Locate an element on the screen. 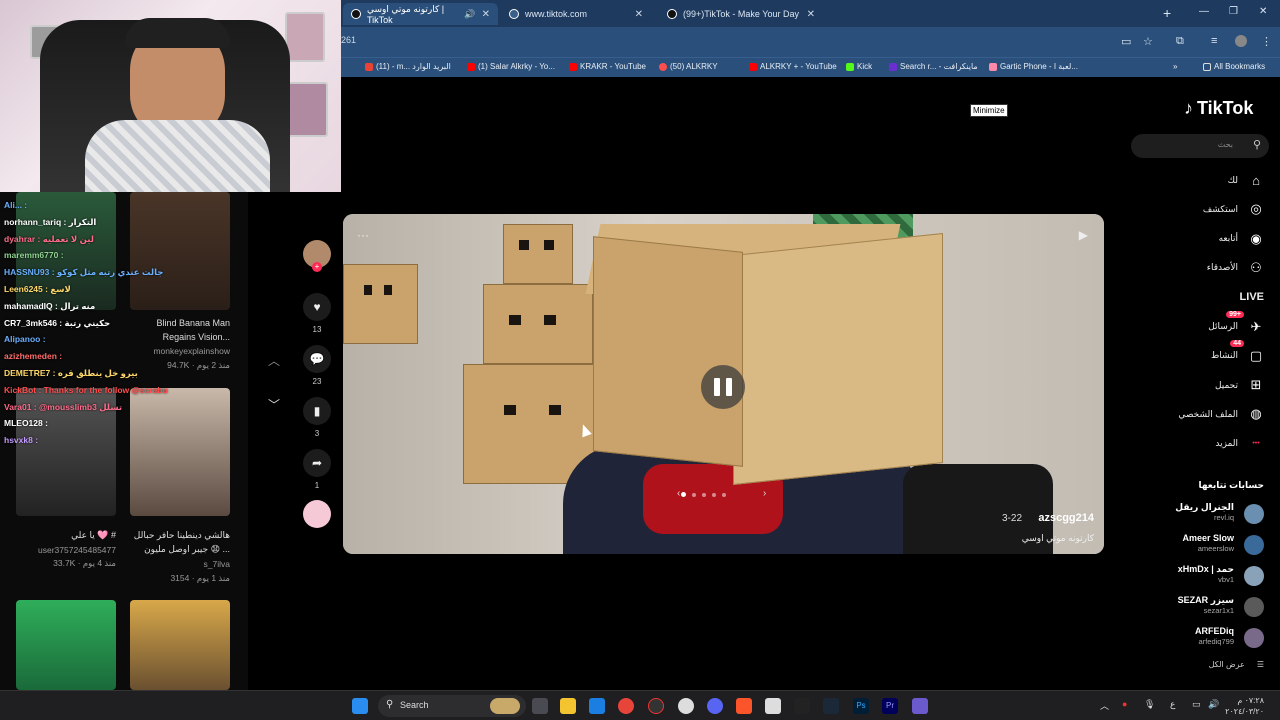  comment-button: 💬 23 is located at coordinates (317, 365).